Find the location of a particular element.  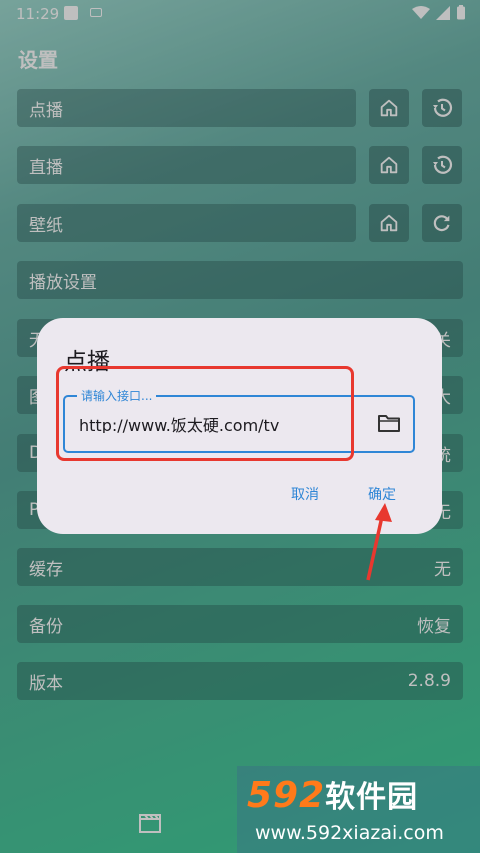

watermark-url: www.592xiazai.com is located at coordinates (349, 833).